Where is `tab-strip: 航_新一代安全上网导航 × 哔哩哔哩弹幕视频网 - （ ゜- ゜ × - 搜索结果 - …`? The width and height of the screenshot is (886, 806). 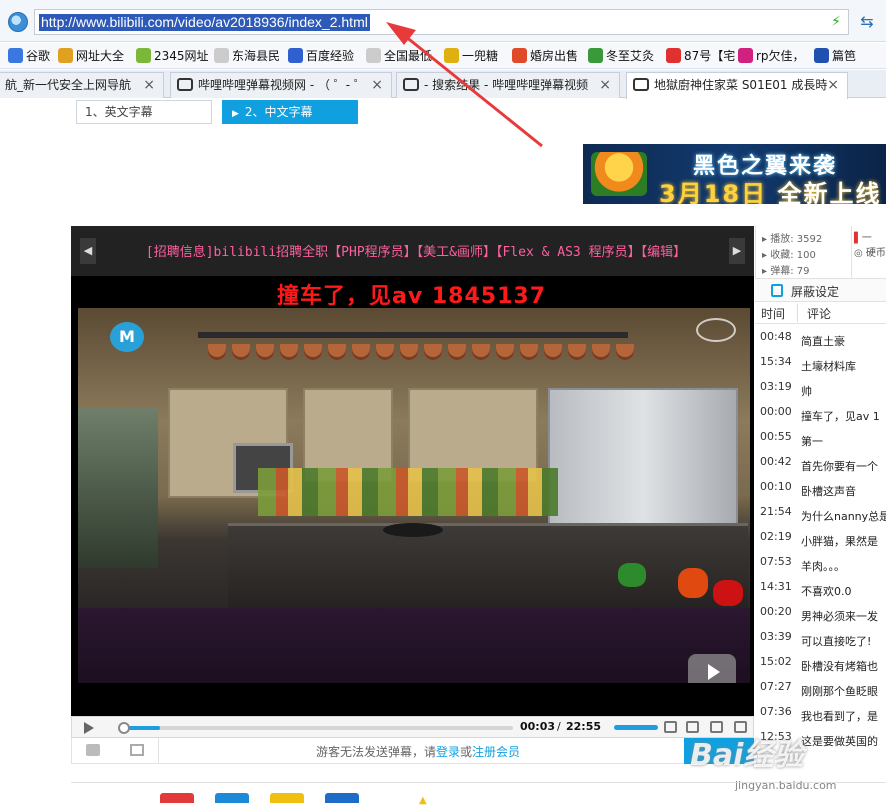 tab-strip: 航_新一代安全上网导航 × 哔哩哔哩弹幕视频网 - （ ゜- ゜ × - 搜索结果 - … is located at coordinates (443, 84).